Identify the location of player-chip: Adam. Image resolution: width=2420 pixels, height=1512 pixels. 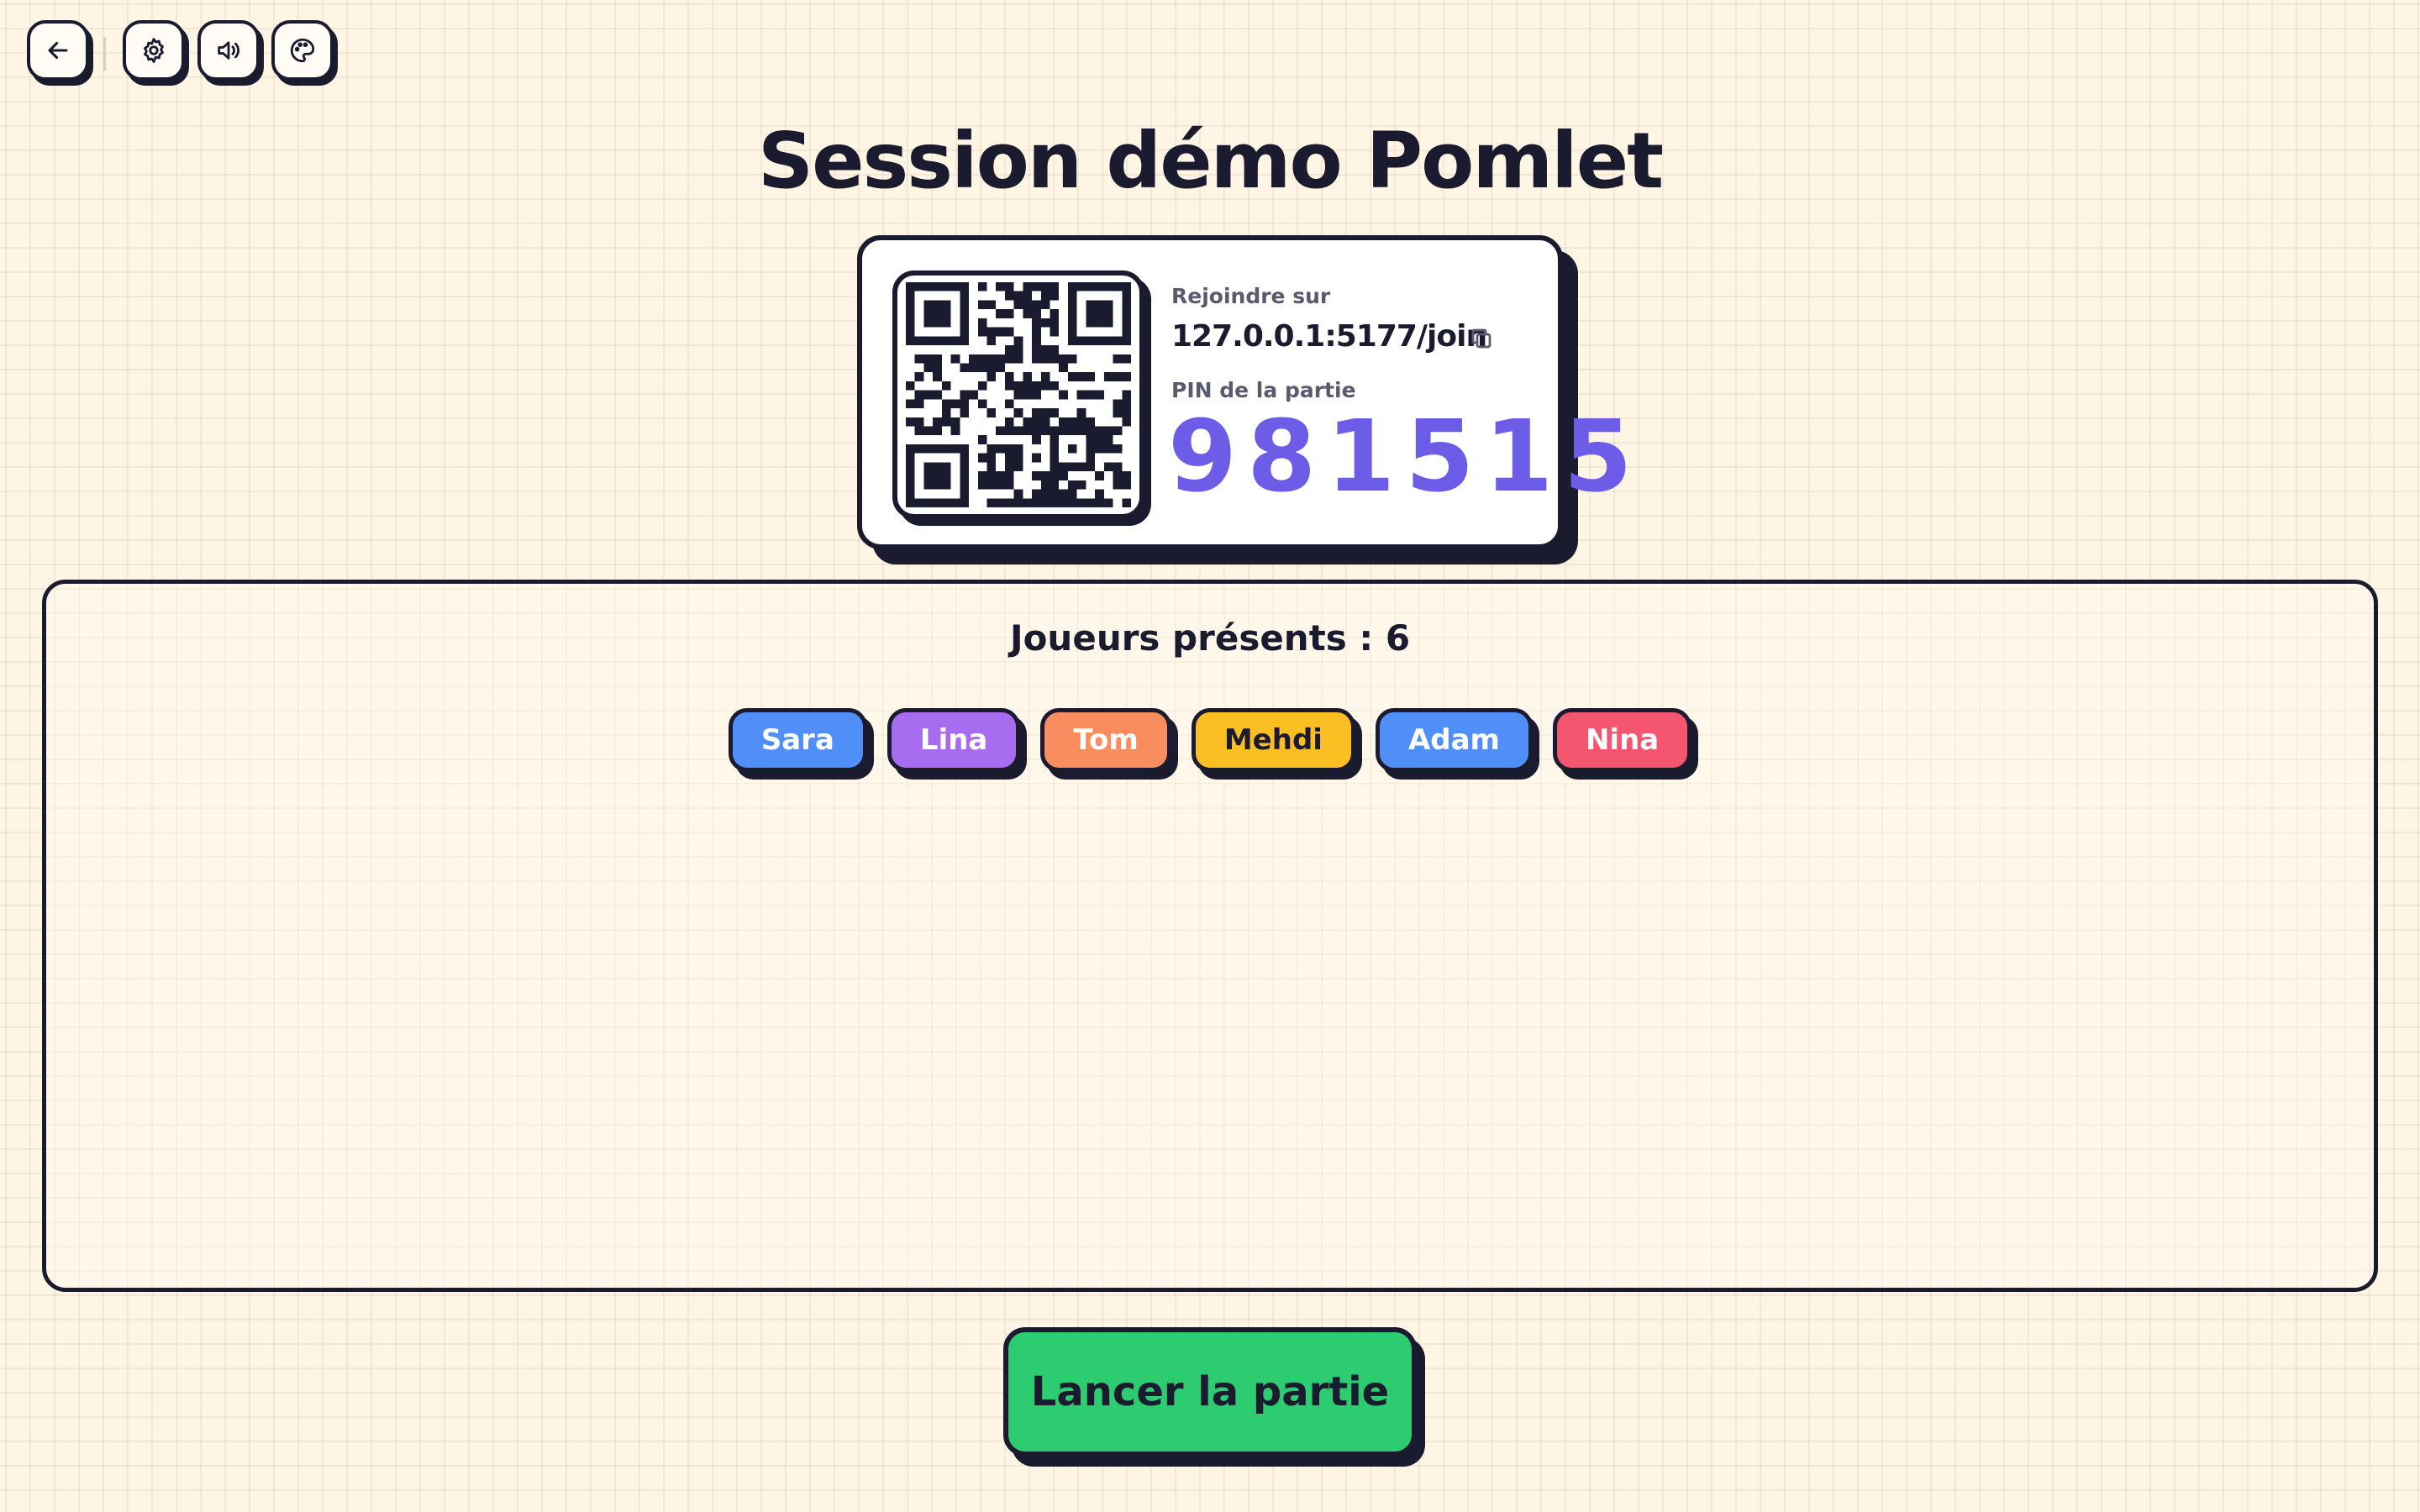
(1454, 740).